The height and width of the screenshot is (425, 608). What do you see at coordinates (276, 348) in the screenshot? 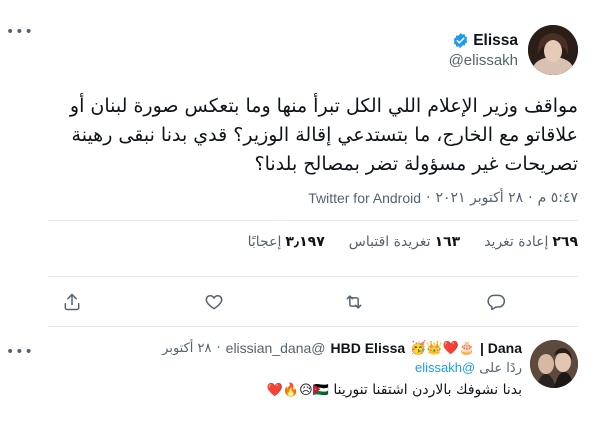
I see `reply-user-handle: @elissian_dana` at bounding box center [276, 348].